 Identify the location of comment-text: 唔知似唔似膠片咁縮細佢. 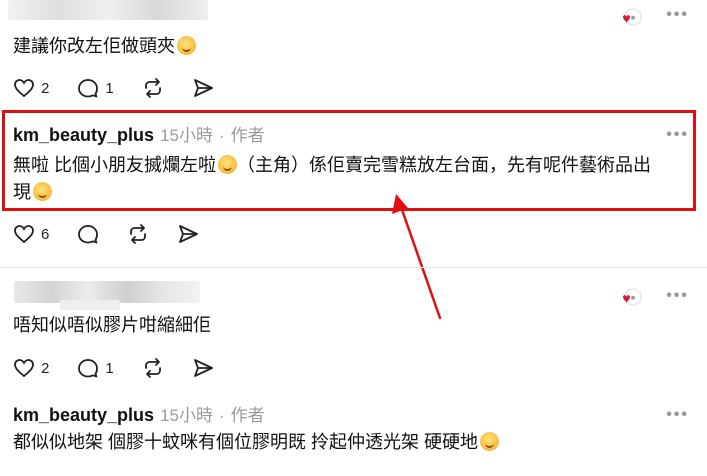
(112, 325).